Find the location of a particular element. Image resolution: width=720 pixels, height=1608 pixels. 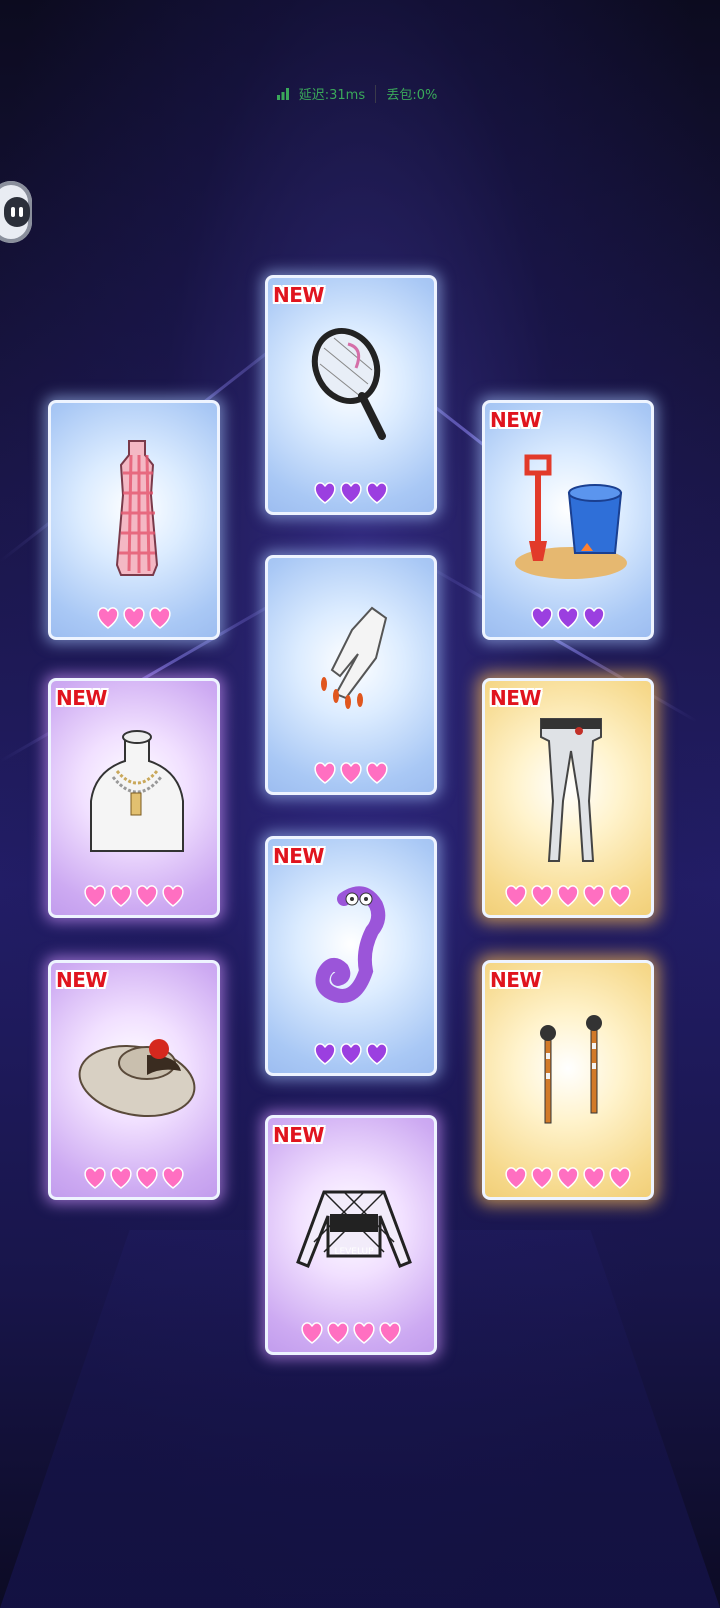

item-card-sun-hat: NEW is located at coordinates (134, 1080).